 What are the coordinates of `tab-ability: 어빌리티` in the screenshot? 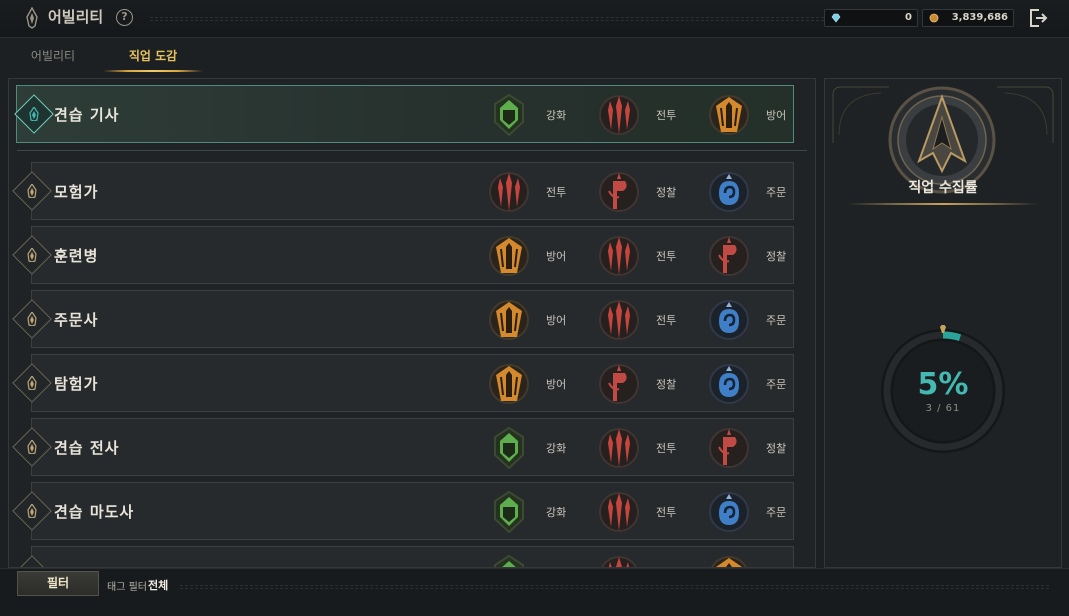 It's located at (53, 58).